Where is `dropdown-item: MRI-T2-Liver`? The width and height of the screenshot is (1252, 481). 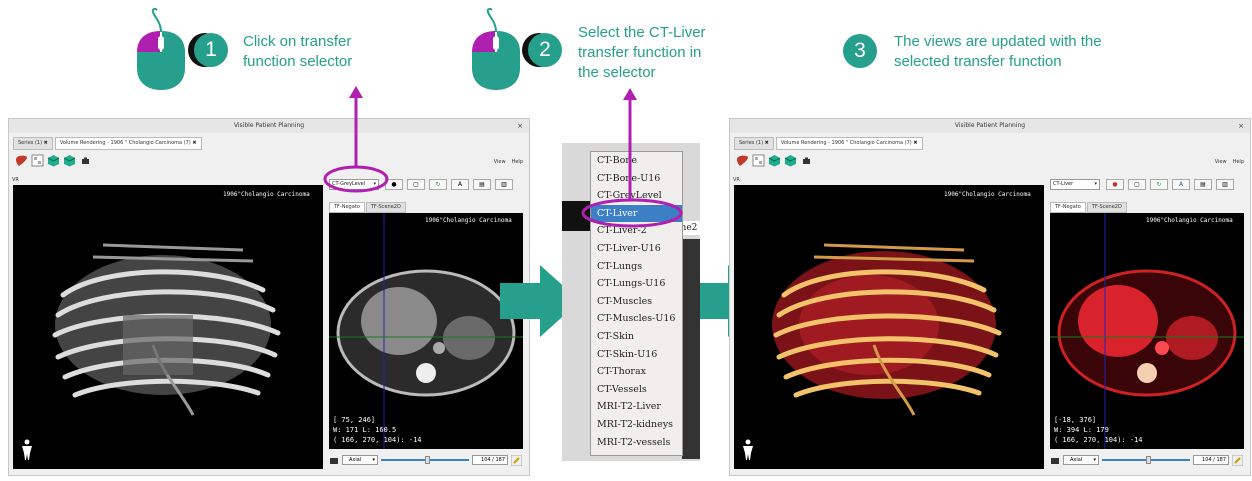 dropdown-item: MRI-T2-Liver is located at coordinates (636, 407).